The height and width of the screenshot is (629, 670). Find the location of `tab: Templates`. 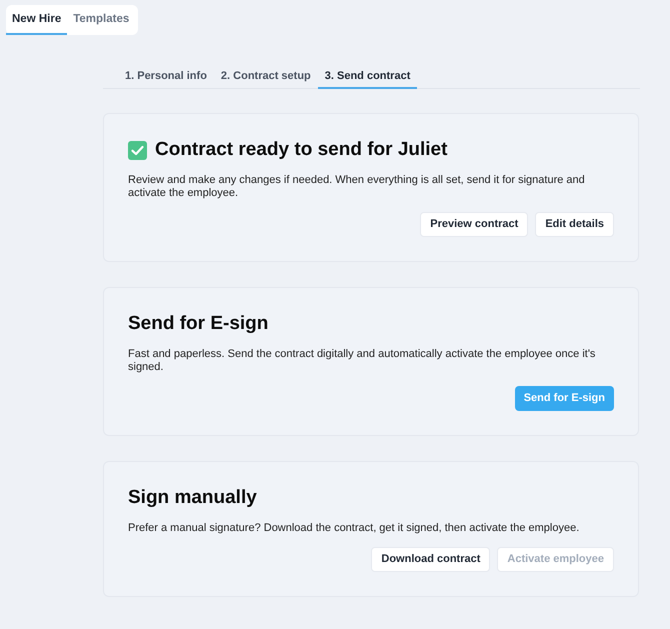

tab: Templates is located at coordinates (101, 20).